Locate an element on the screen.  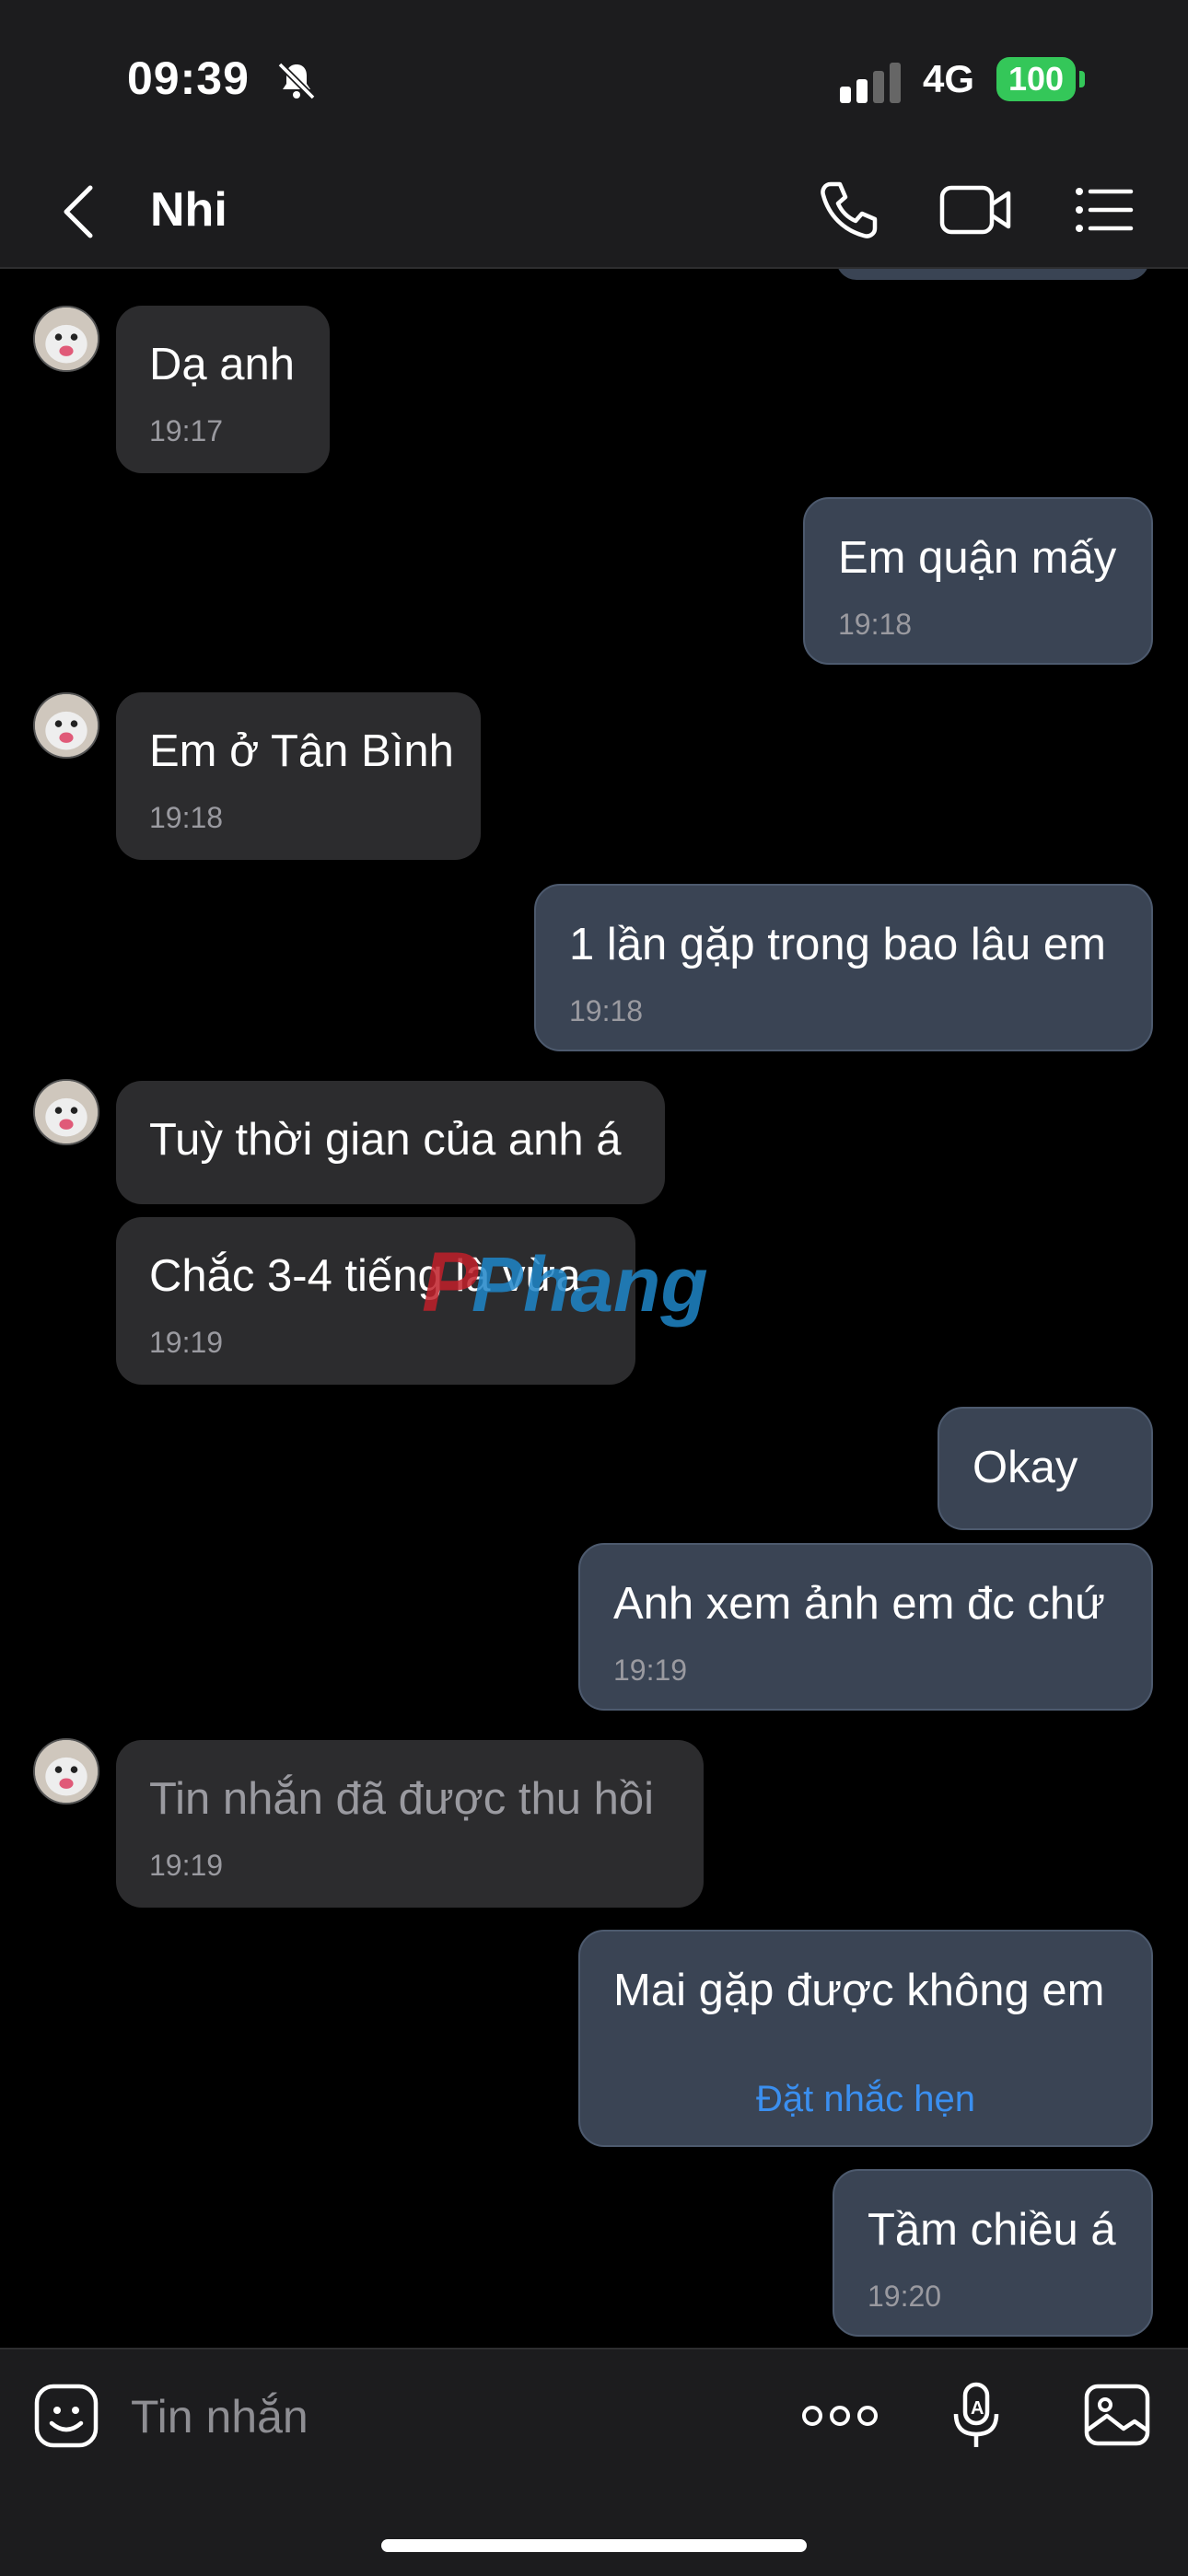
message-bubble: Em ở Tân Bình 19:18 is located at coordinates (298, 776).